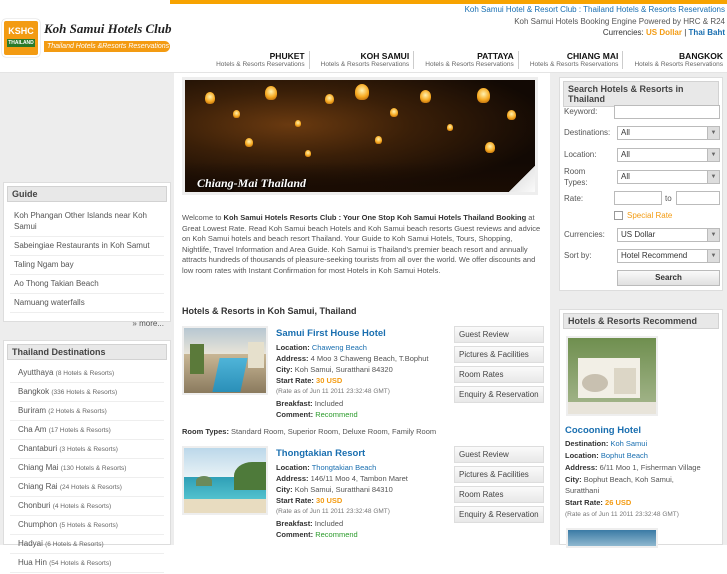 The image size is (727, 574). What do you see at coordinates (93, 468) in the screenshot?
I see `destination-count: (130 Hotels & Resorts)` at bounding box center [93, 468].